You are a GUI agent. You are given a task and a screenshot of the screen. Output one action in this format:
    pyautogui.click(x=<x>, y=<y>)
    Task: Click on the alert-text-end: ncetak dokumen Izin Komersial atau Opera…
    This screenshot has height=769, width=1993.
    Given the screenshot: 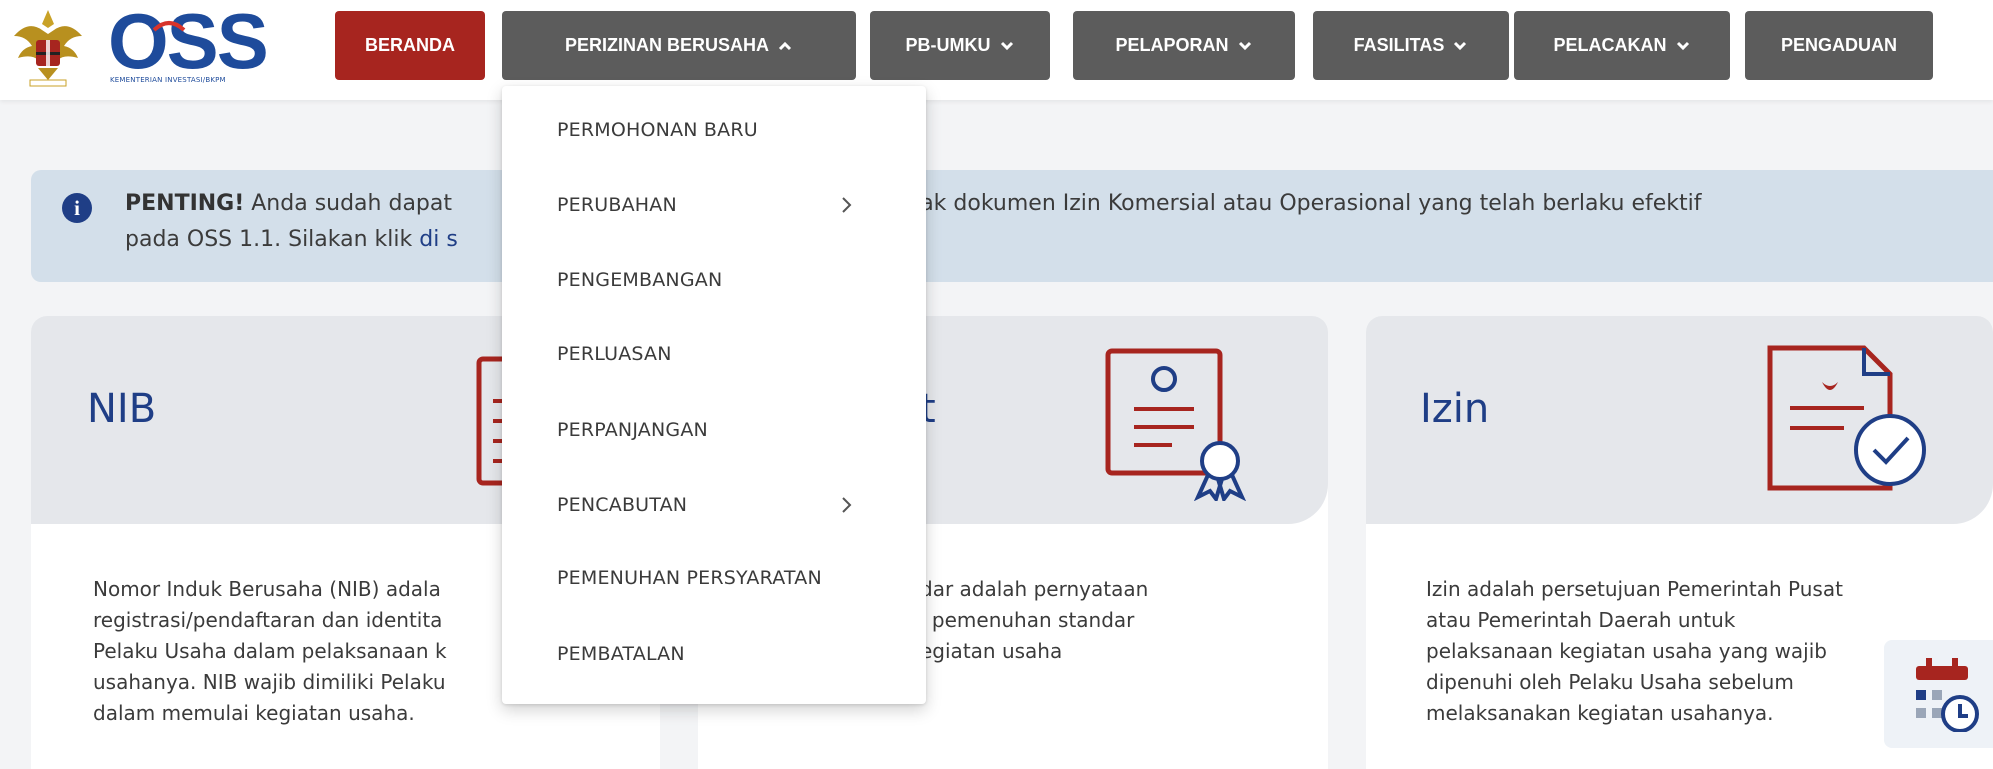 What is the action you would take?
    pyautogui.click(x=1287, y=203)
    